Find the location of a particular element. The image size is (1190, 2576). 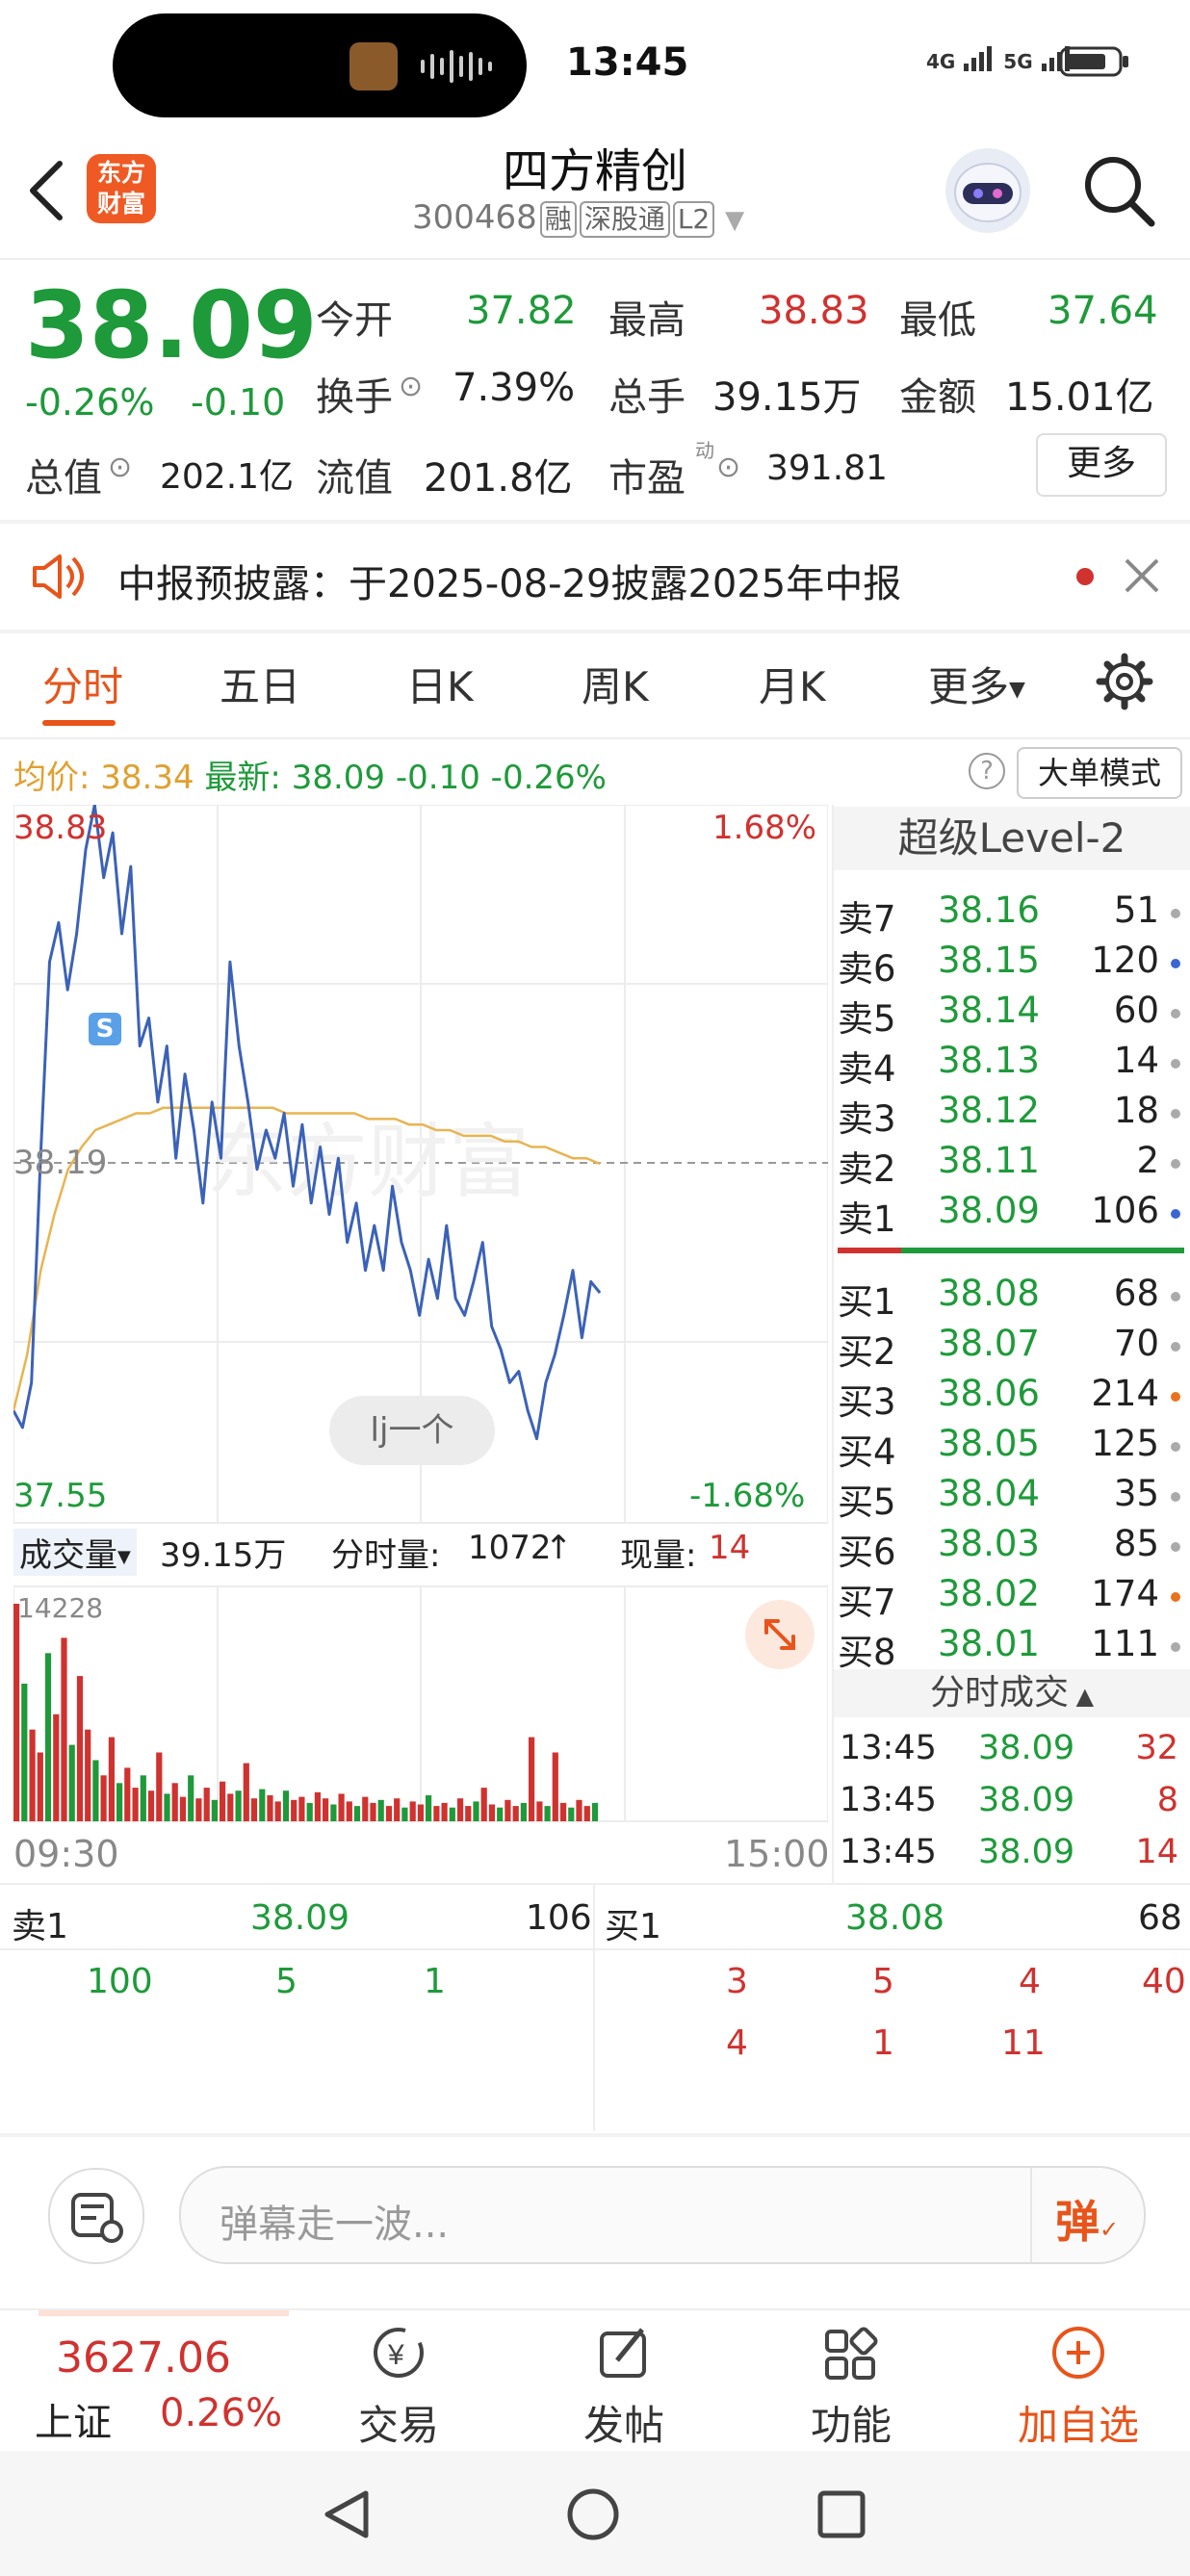

index-name: 上证 is located at coordinates (73, 2423).